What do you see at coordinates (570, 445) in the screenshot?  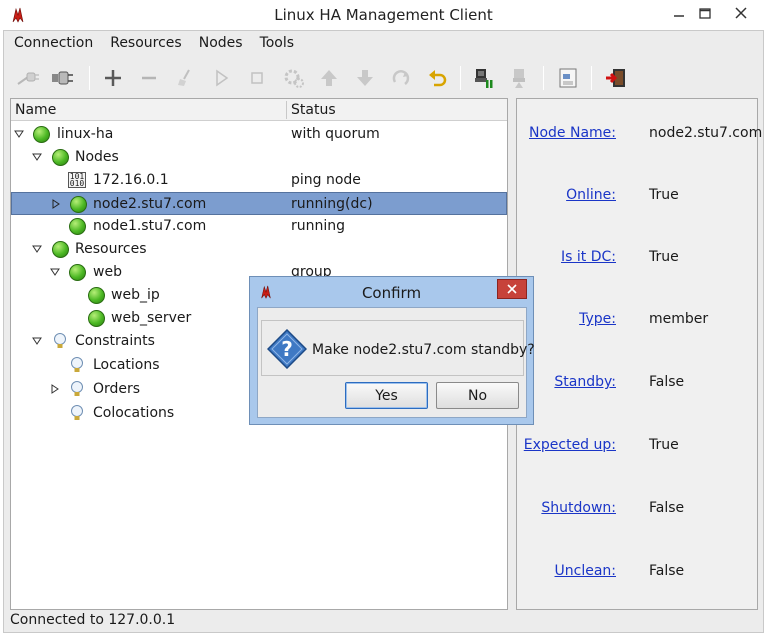 I see `prop-key-expected-up: Expected up:` at bounding box center [570, 445].